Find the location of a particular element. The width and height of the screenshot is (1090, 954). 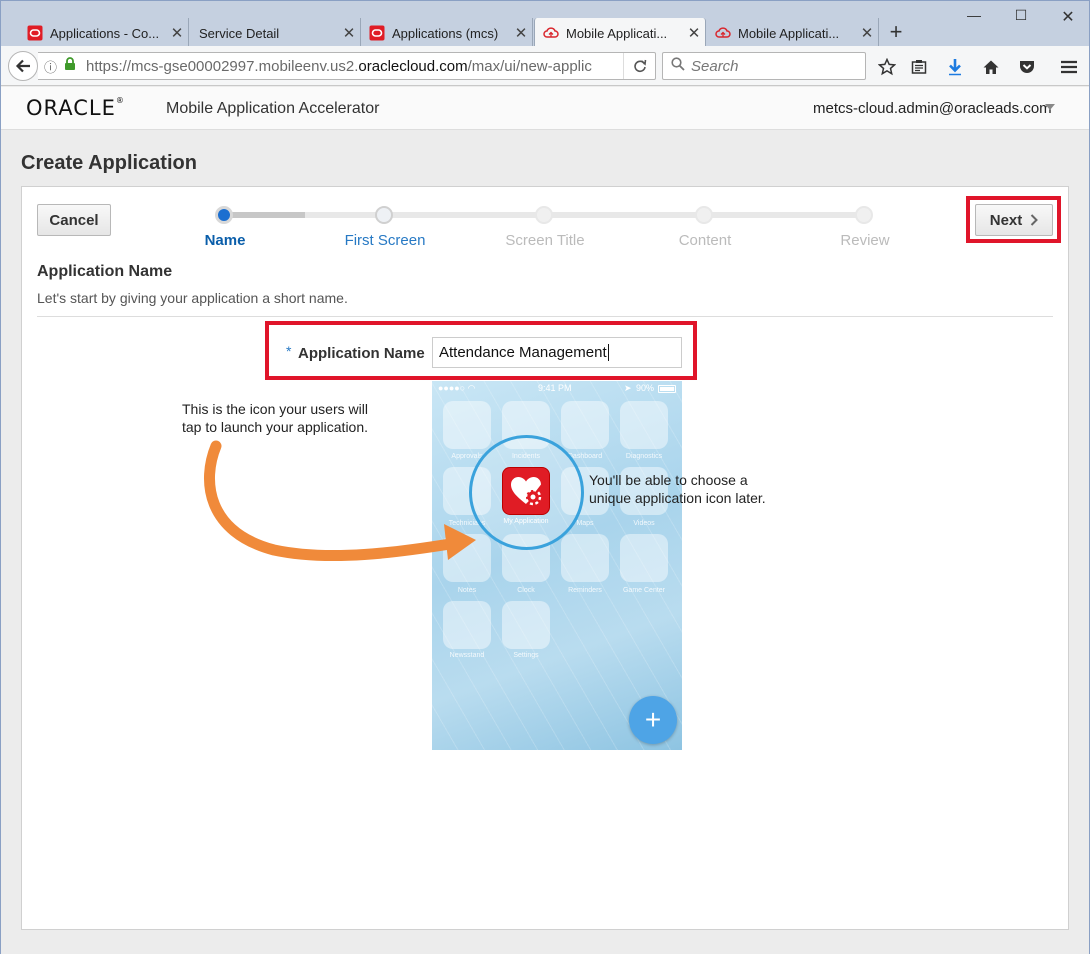

downloads-icon is located at coordinates (955, 67).